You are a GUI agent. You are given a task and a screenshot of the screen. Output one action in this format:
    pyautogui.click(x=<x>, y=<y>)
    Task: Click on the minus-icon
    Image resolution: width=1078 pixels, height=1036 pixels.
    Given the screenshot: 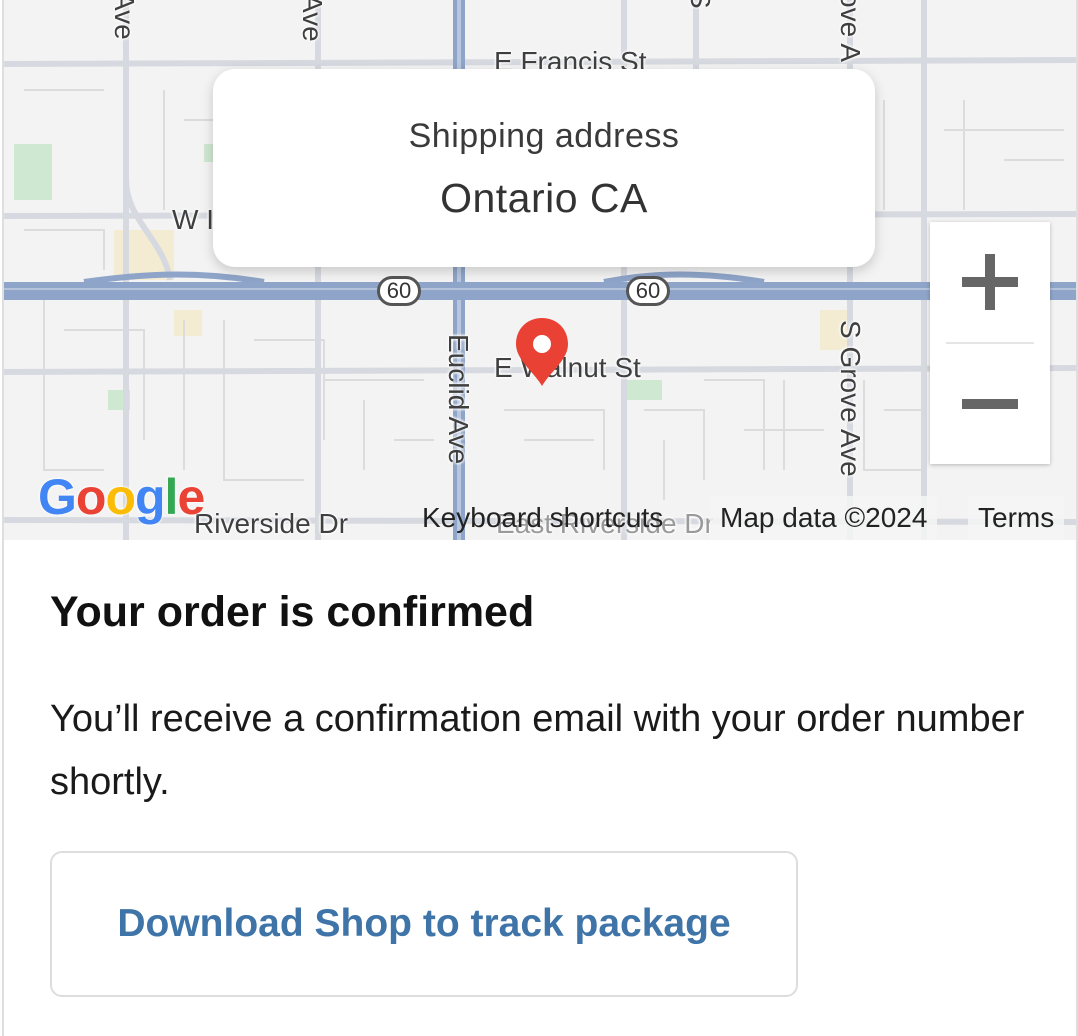 What is the action you would take?
    pyautogui.click(x=990, y=404)
    